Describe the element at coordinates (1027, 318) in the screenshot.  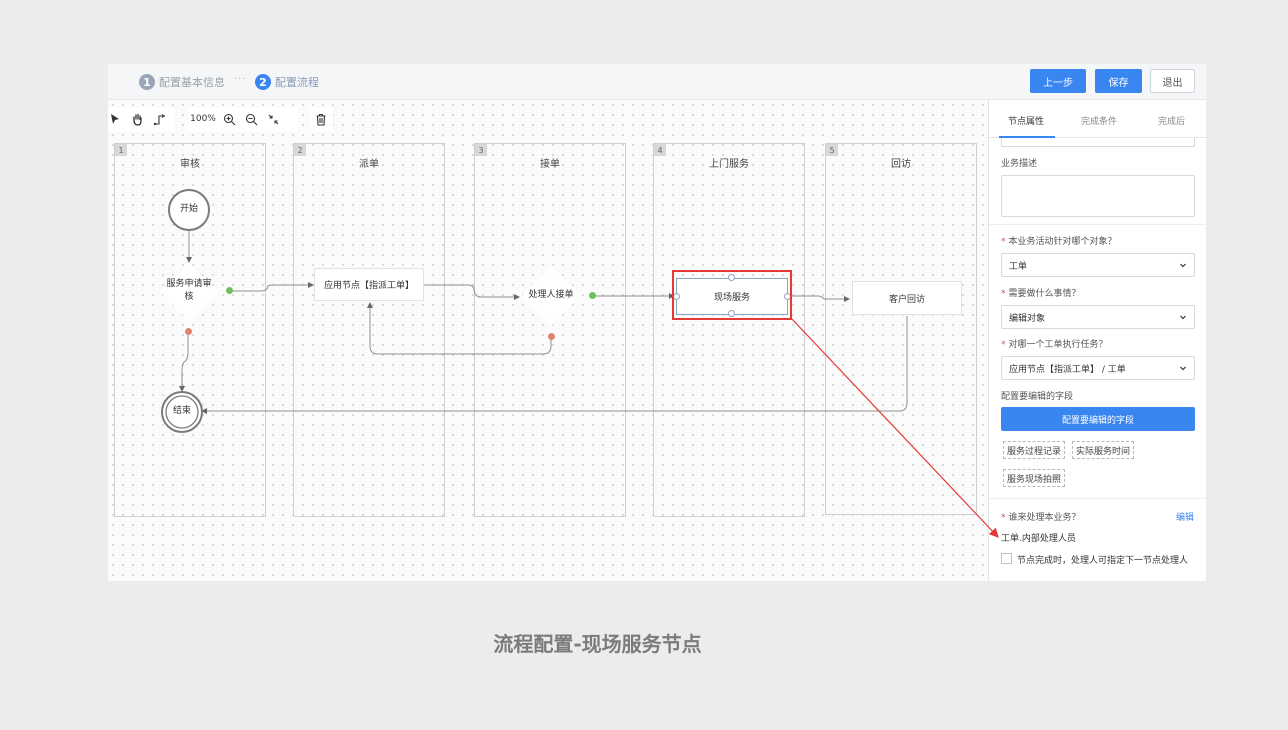
I see `action-select-value: 编辑对象` at that location.